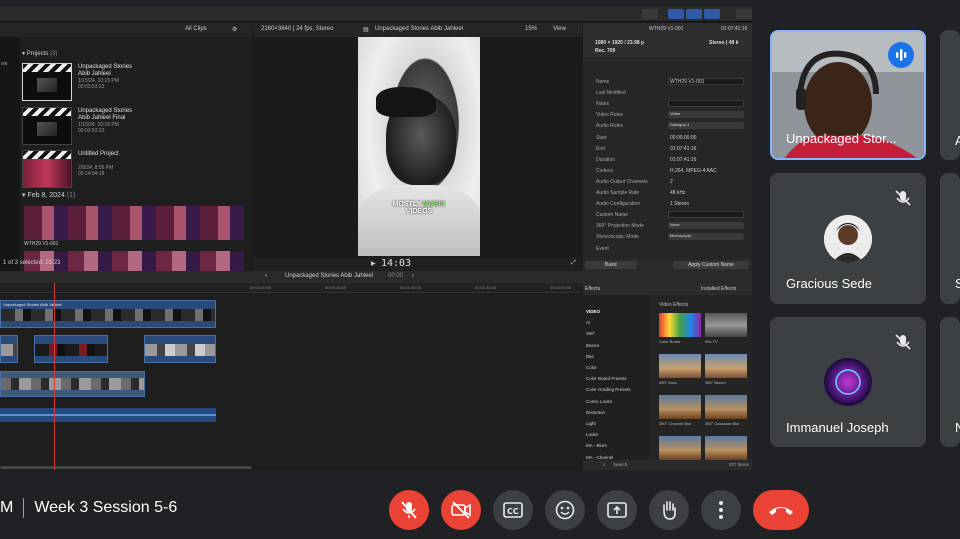  I want to click on inspector-row: Audio Output Channels 2, so click(671, 182).